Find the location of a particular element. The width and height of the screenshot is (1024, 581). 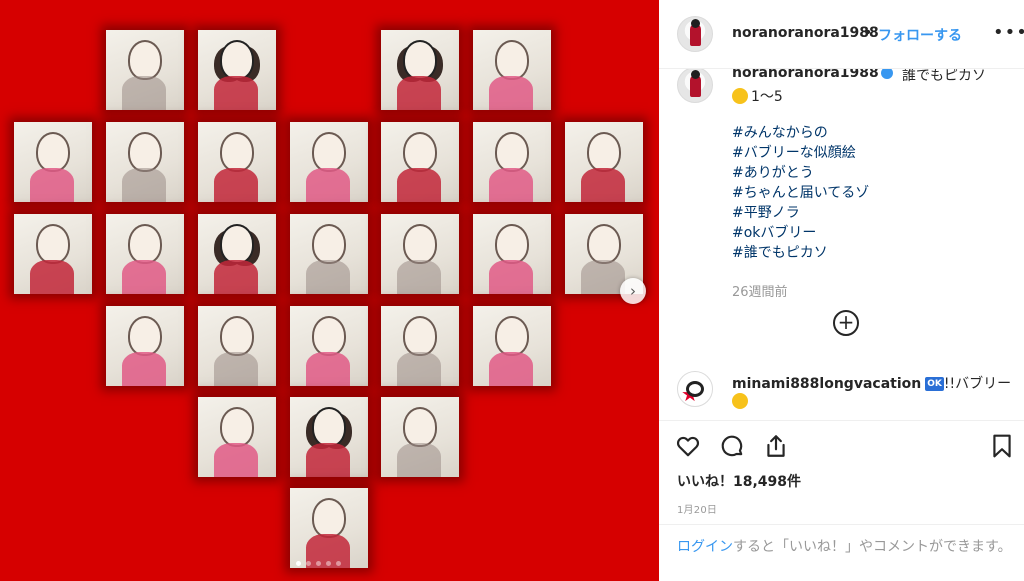

heart-icon is located at coordinates (688, 446).